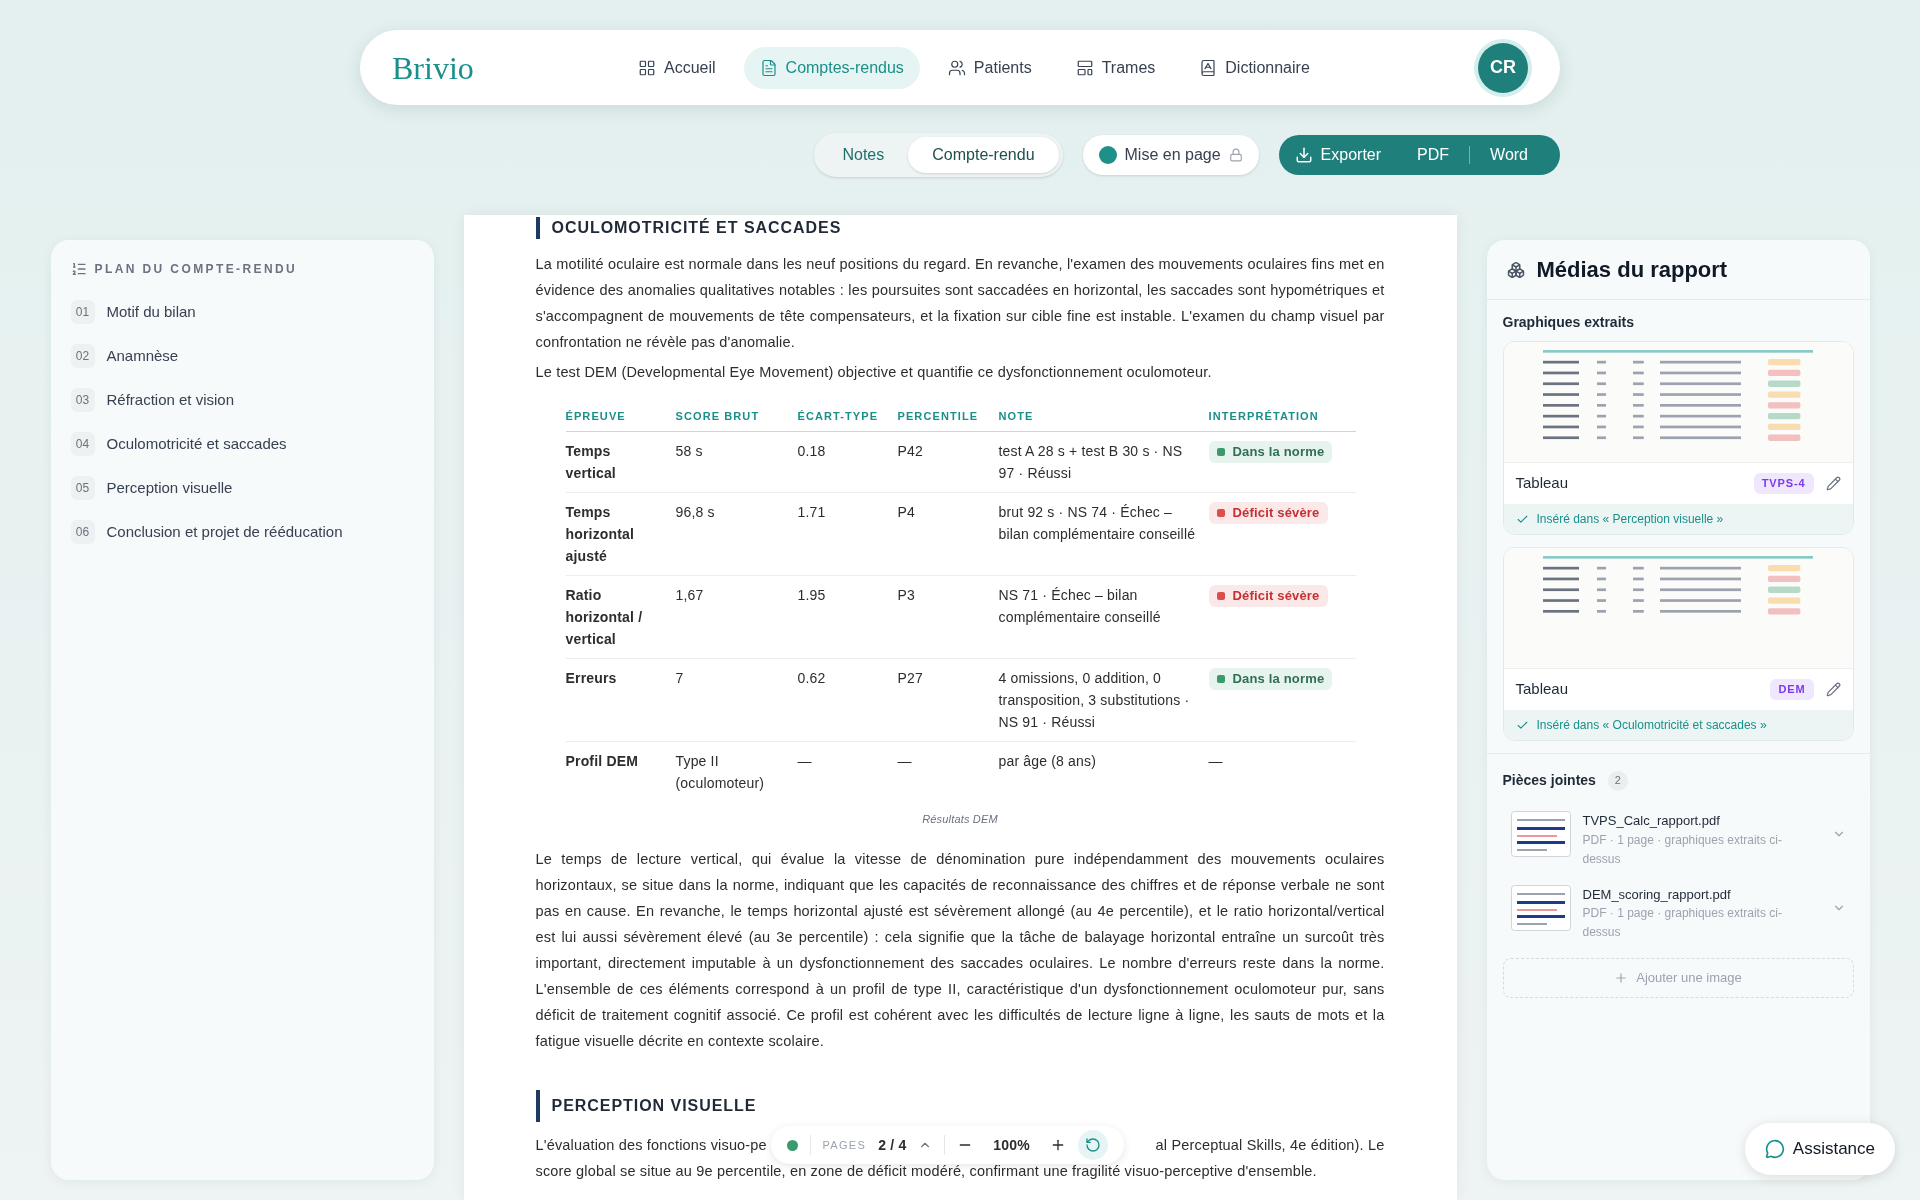 The height and width of the screenshot is (1200, 1920). I want to click on rotate-icon, so click(1092, 1145).